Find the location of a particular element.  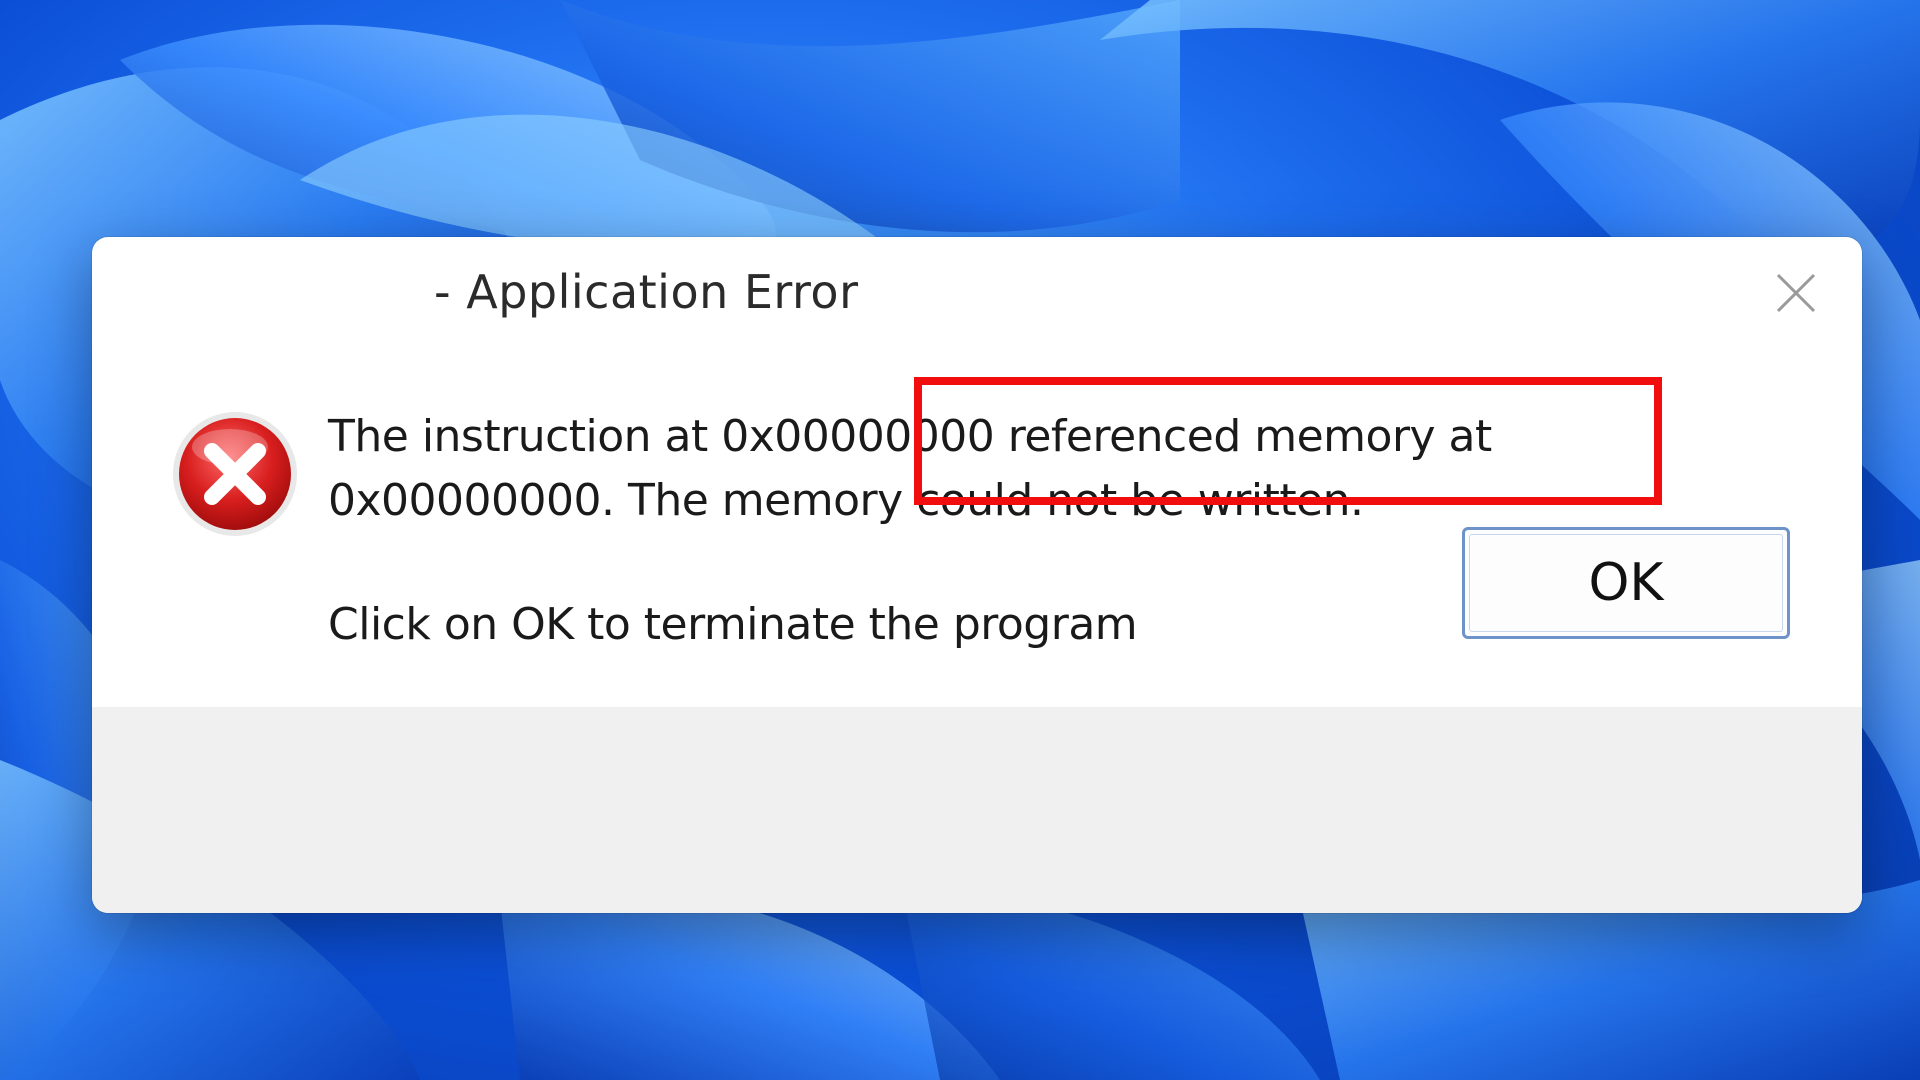

close-icon is located at coordinates (1796, 293).